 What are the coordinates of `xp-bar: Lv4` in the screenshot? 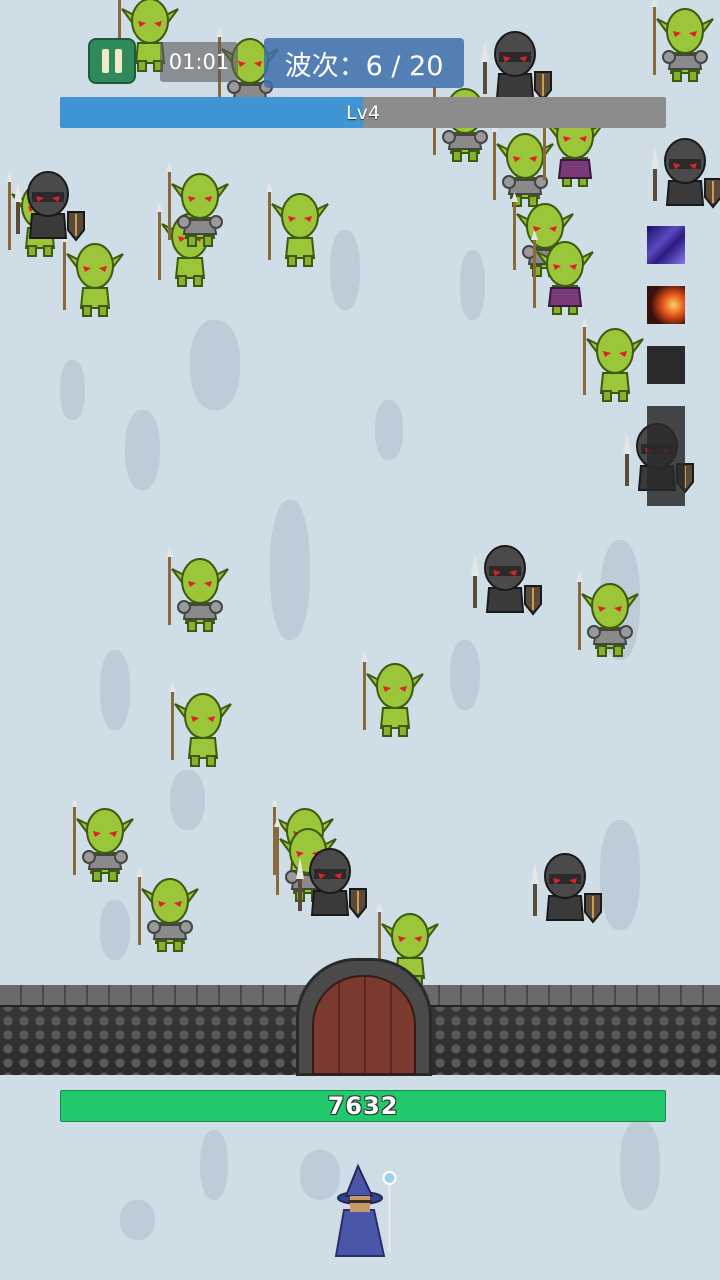 It's located at (363, 112).